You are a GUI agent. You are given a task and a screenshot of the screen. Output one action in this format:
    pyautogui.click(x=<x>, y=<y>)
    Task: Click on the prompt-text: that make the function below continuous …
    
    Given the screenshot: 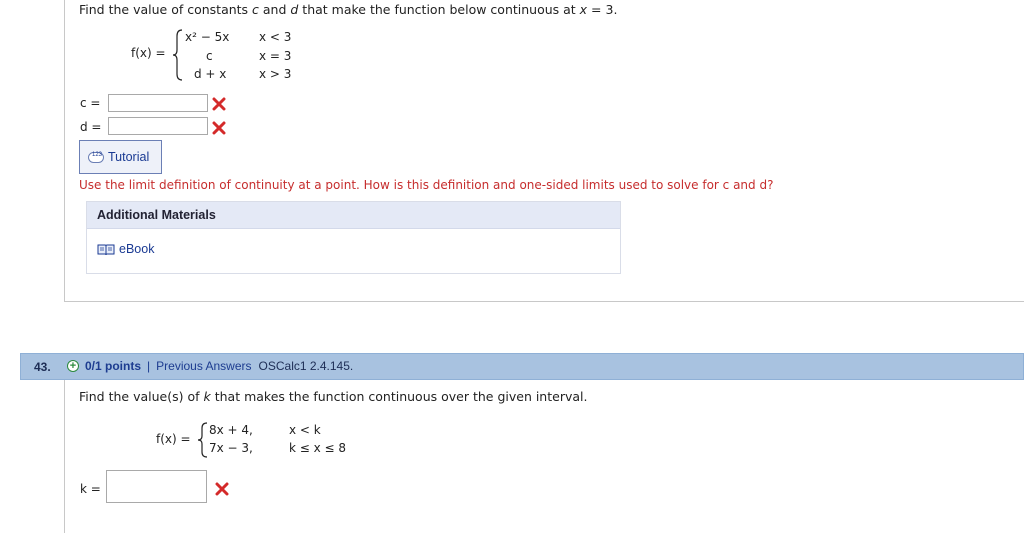 What is the action you would take?
    pyautogui.click(x=439, y=9)
    